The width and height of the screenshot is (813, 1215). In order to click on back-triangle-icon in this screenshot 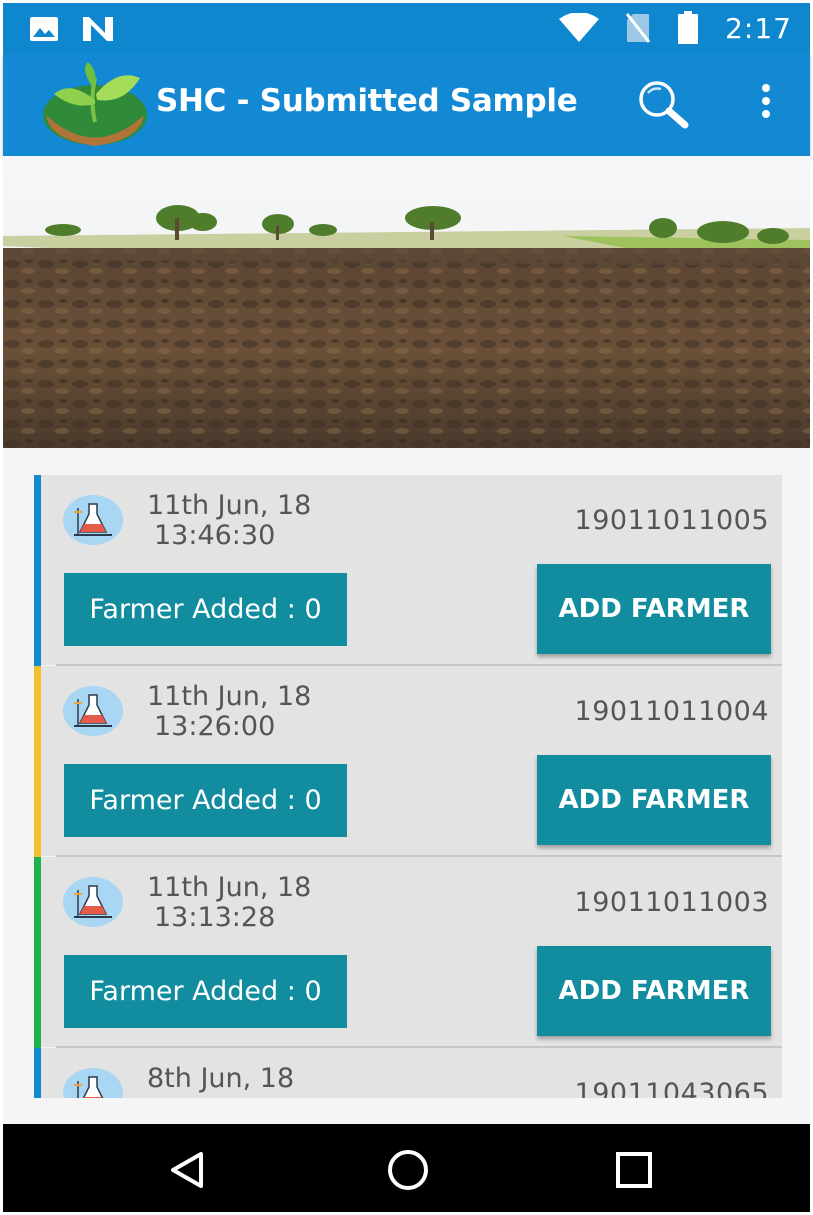, I will do `click(187, 1170)`.